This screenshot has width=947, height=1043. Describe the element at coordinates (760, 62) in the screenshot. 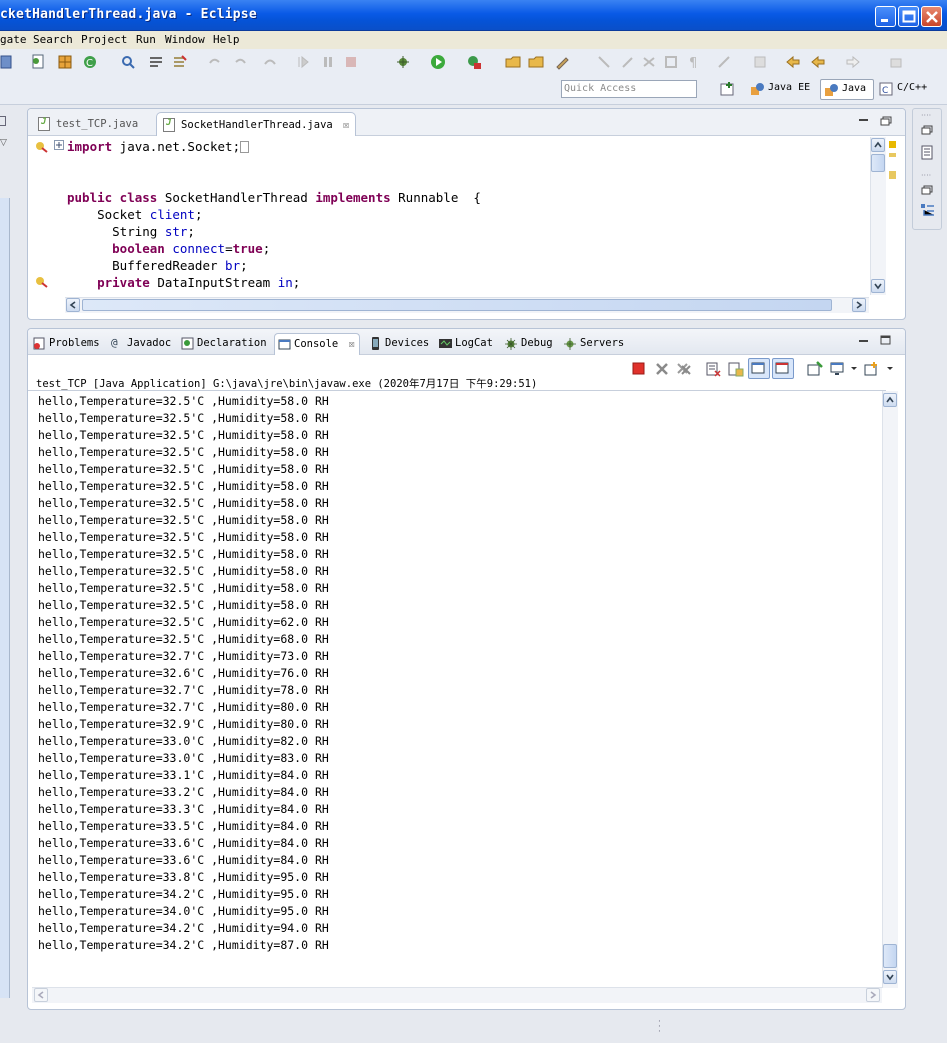

I see `last-edit-icon` at that location.